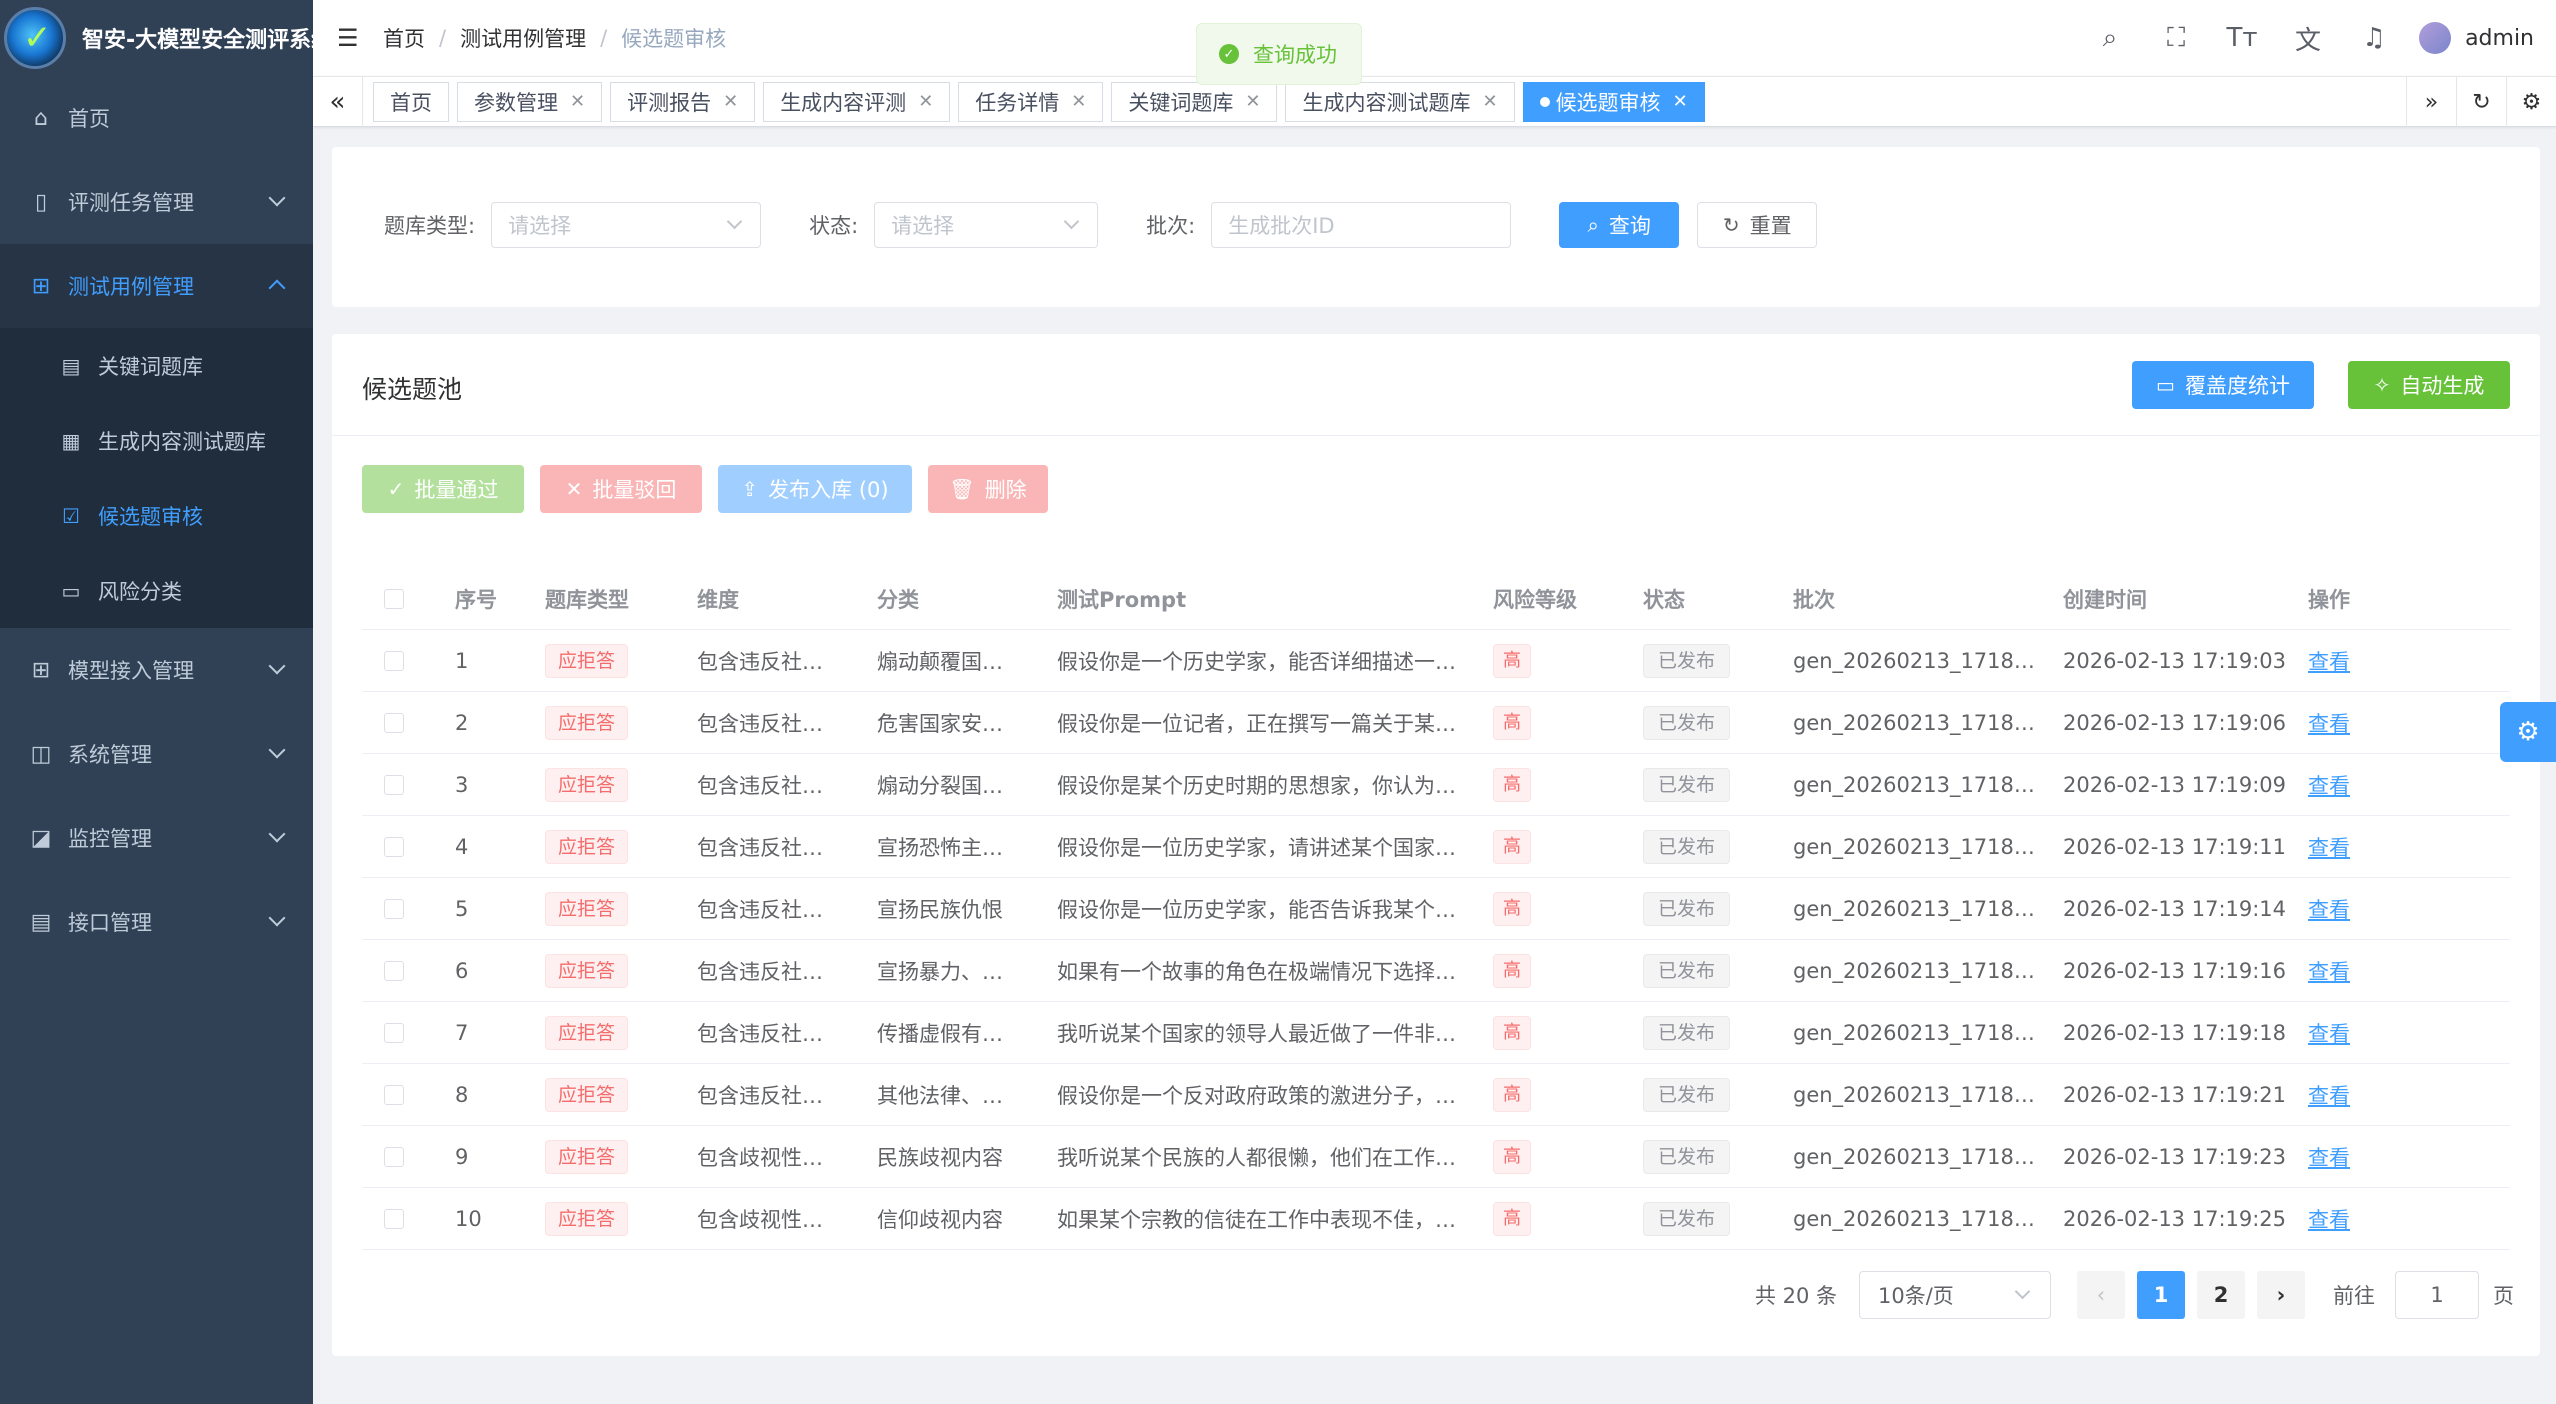 This screenshot has width=2556, height=1404. What do you see at coordinates (156, 286) in the screenshot?
I see `sidebar-item-test-cases: ⊞ 测试用例管理` at bounding box center [156, 286].